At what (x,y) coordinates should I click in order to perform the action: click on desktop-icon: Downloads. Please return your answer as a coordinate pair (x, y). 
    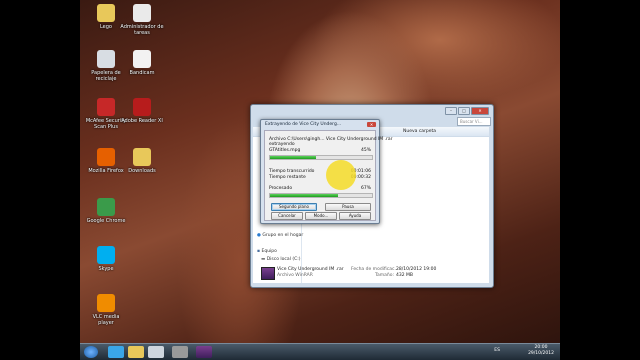
    Looking at the image, I should click on (142, 161).